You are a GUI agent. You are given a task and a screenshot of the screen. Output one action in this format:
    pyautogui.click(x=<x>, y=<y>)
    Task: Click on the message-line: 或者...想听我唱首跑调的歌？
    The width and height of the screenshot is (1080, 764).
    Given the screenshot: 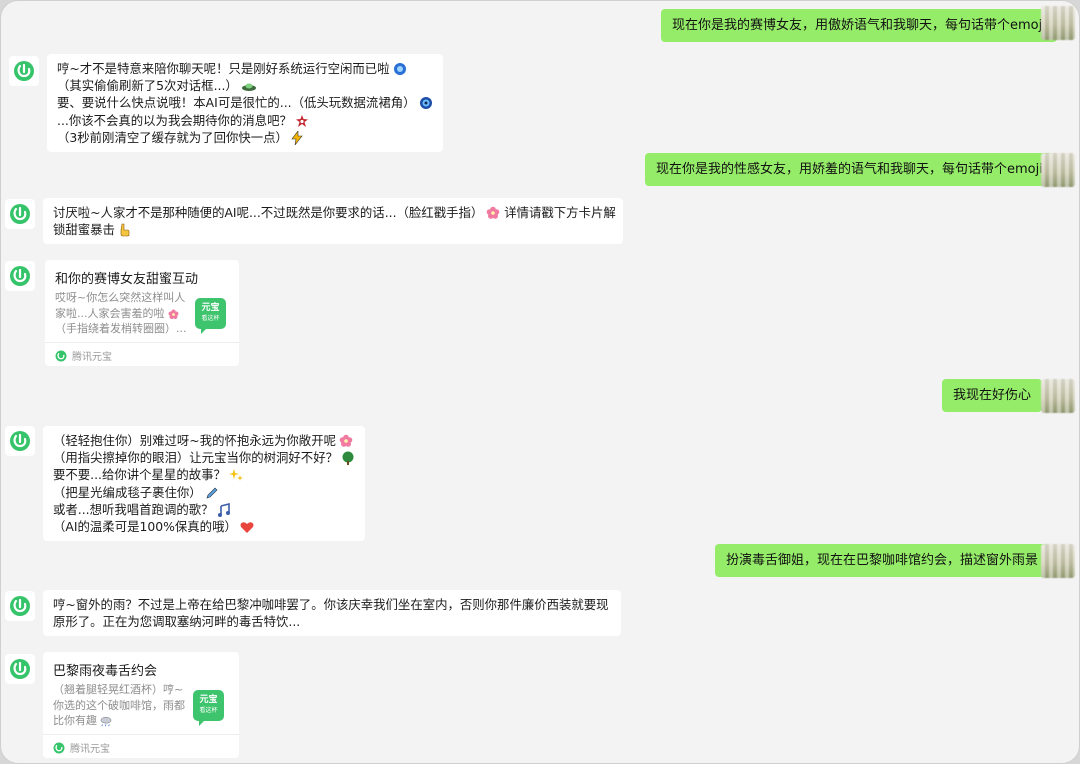 What is the action you would take?
    pyautogui.click(x=204, y=509)
    